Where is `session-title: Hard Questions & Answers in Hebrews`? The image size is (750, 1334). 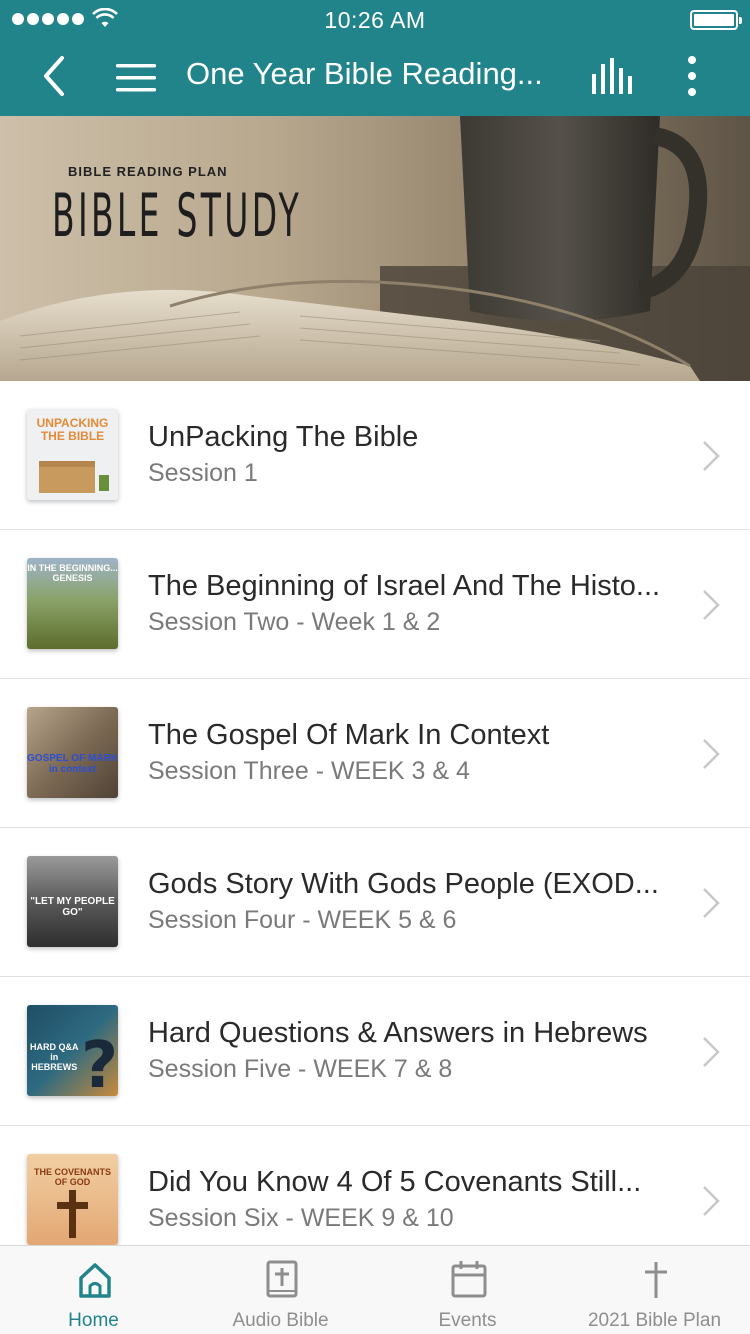 session-title: Hard Questions & Answers in Hebrews is located at coordinates (398, 1033).